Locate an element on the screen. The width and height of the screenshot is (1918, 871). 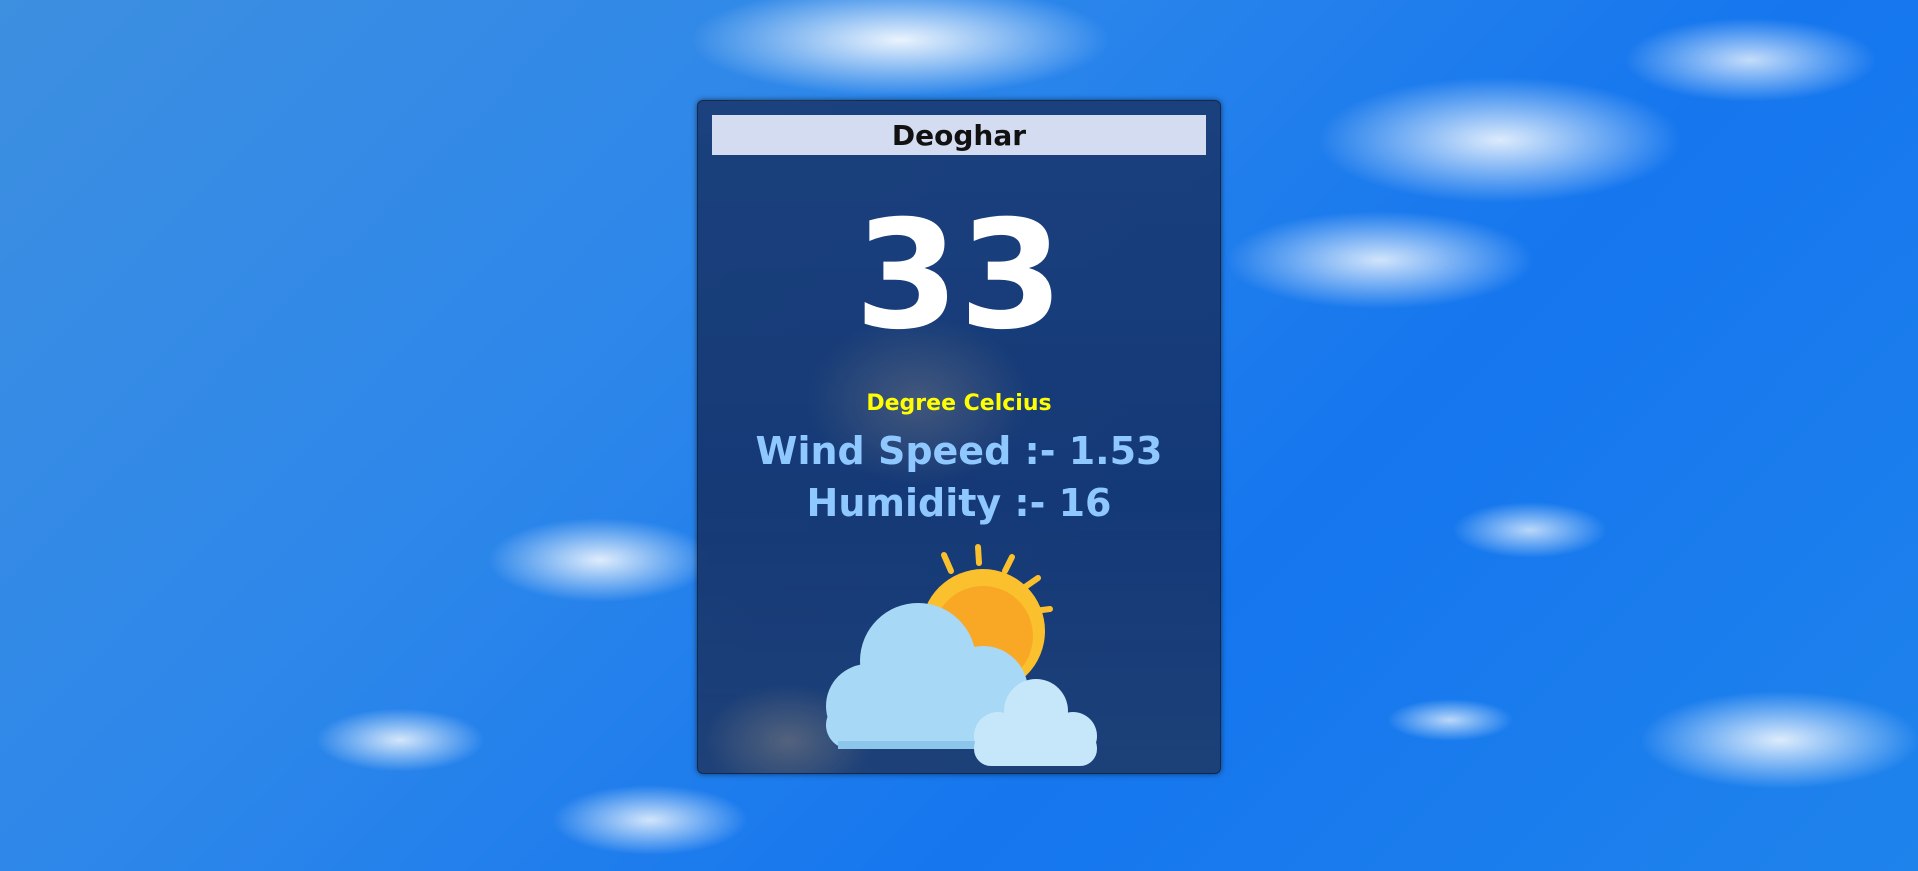
partly-cloudy-icon is located at coordinates (958, 656).